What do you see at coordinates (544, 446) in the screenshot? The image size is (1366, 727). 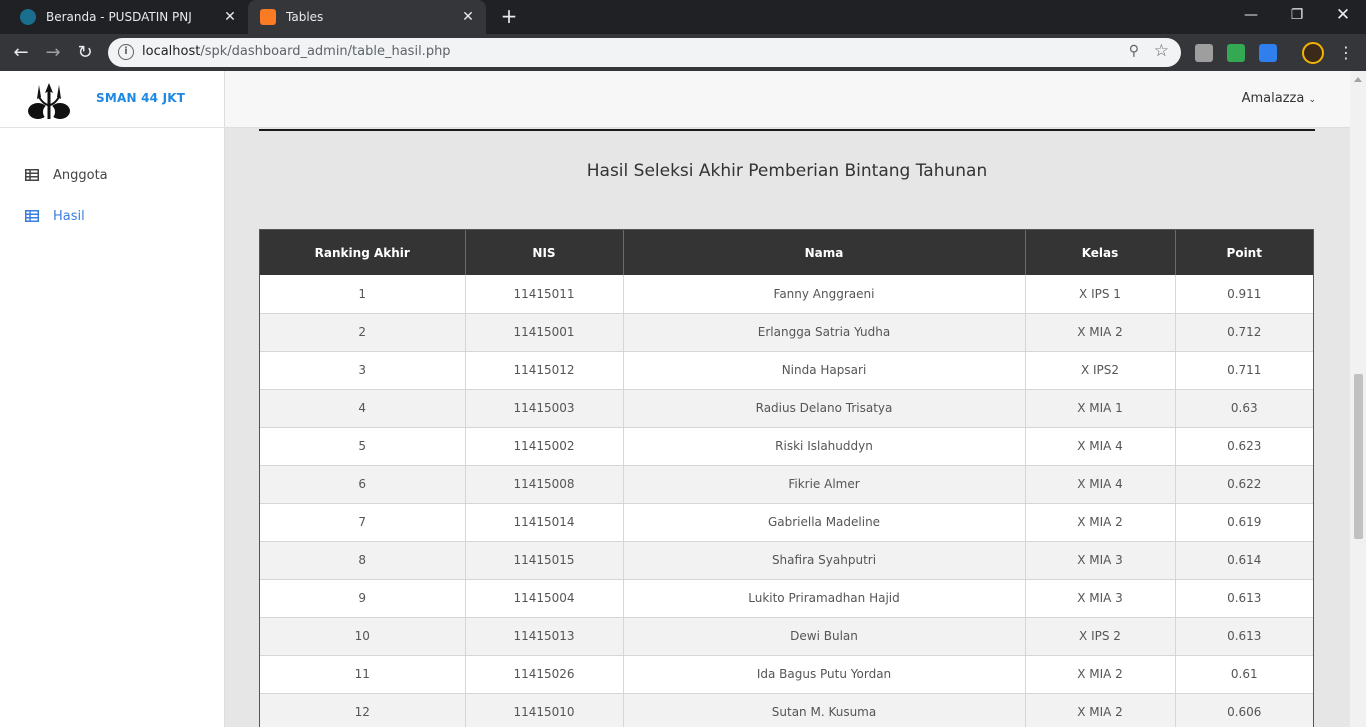 I see `table-cell: 11415002` at bounding box center [544, 446].